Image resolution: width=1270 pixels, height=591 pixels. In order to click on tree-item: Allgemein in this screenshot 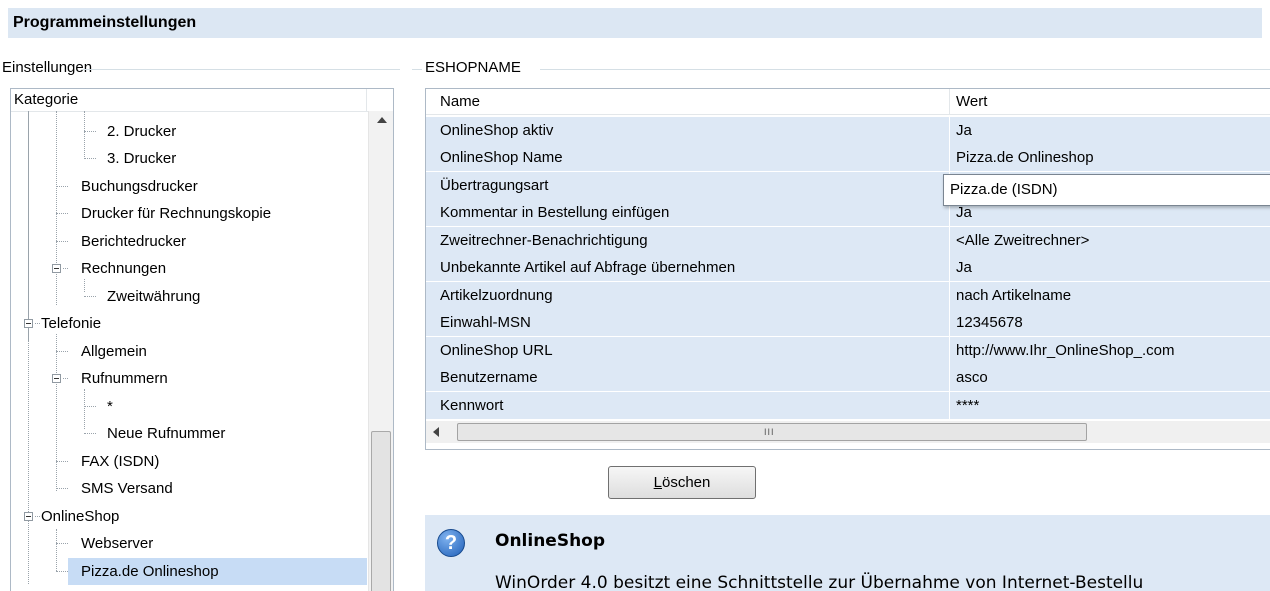, I will do `click(114, 351)`.